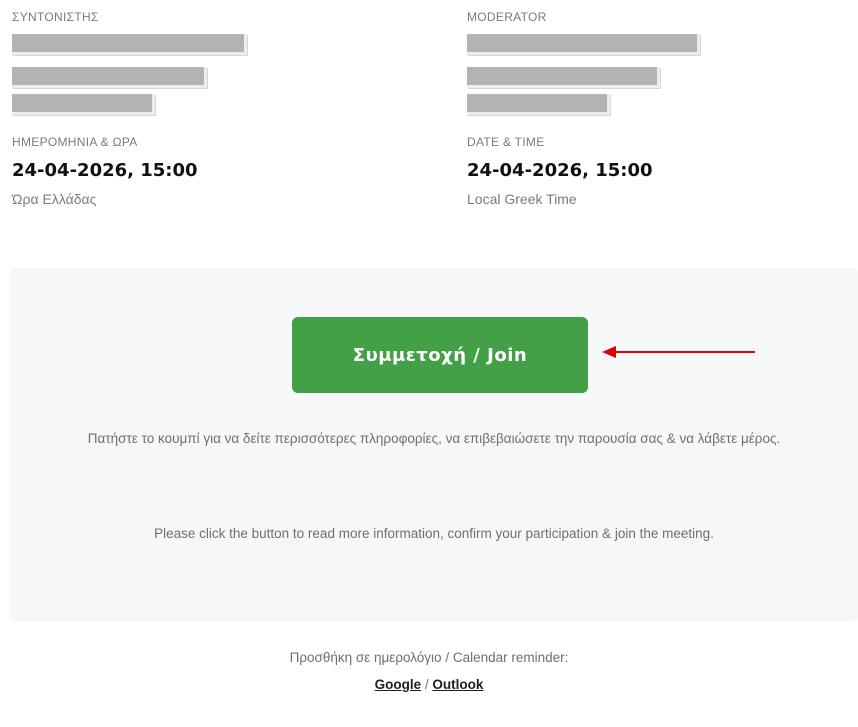 The width and height of the screenshot is (858, 727). What do you see at coordinates (522, 199) in the screenshot?
I see `timezone-label: Local Greek Time` at bounding box center [522, 199].